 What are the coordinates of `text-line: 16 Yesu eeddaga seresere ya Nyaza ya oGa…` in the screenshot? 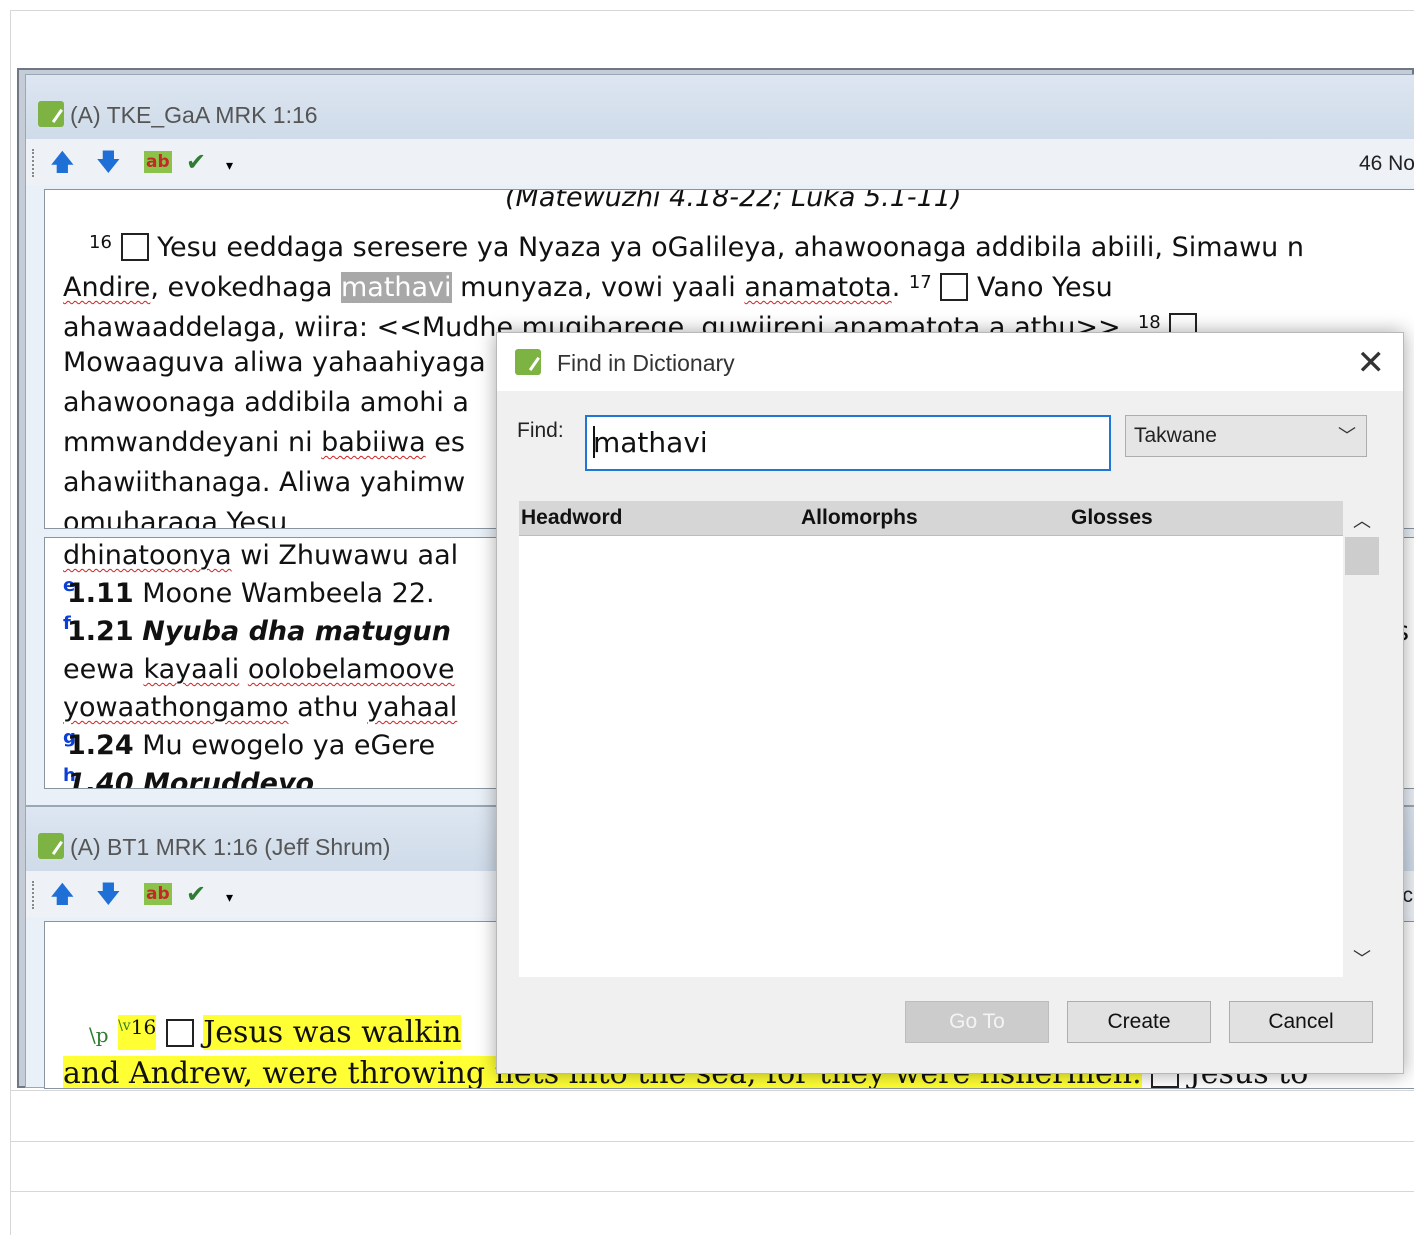 It's located at (696, 245).